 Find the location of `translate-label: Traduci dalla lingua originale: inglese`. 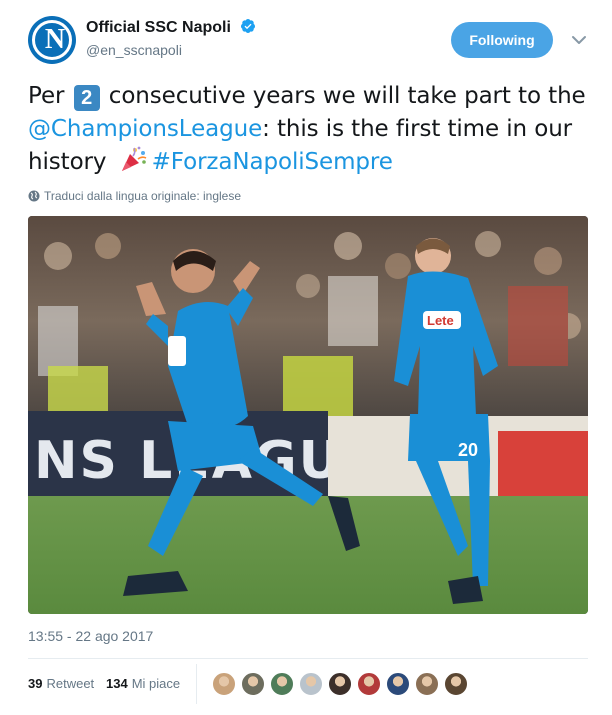

translate-label: Traduci dalla lingua originale: inglese is located at coordinates (143, 196).